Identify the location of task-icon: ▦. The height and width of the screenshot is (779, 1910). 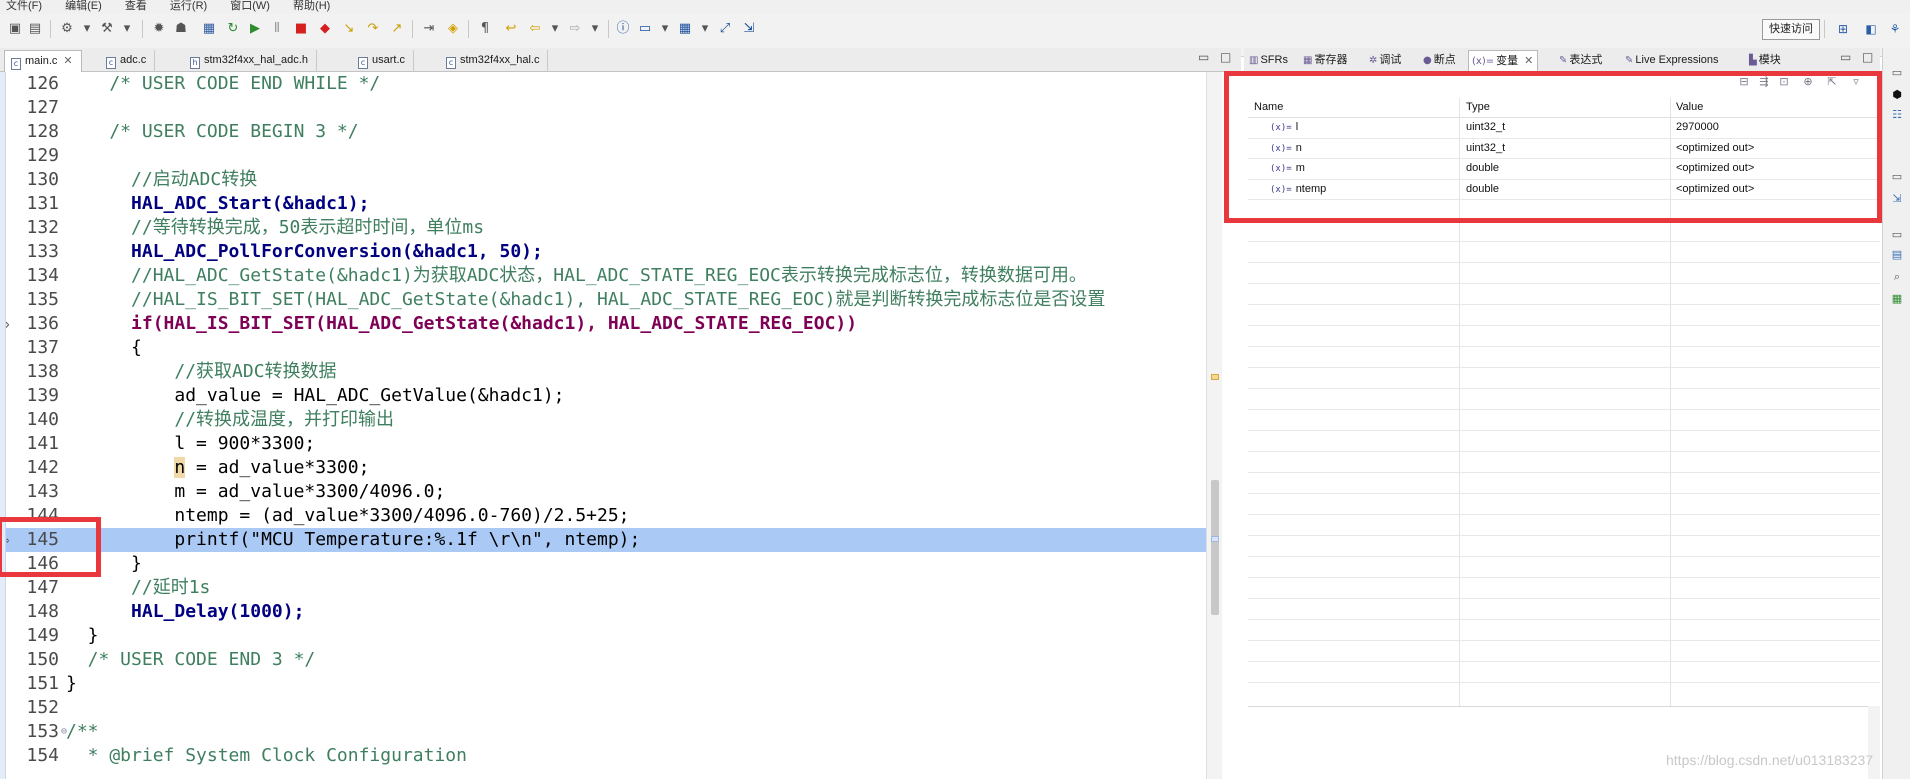
(209, 29).